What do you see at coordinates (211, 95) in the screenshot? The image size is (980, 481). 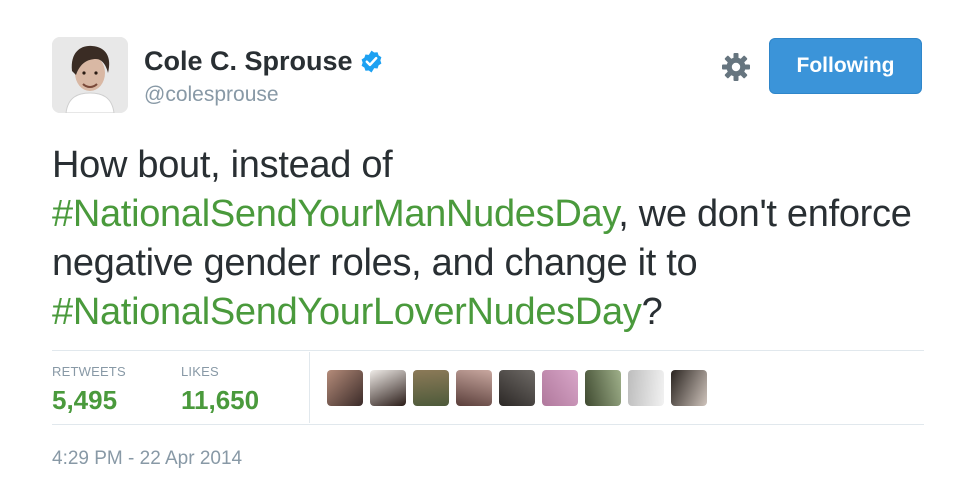 I see `user-handle: @colesprouse` at bounding box center [211, 95].